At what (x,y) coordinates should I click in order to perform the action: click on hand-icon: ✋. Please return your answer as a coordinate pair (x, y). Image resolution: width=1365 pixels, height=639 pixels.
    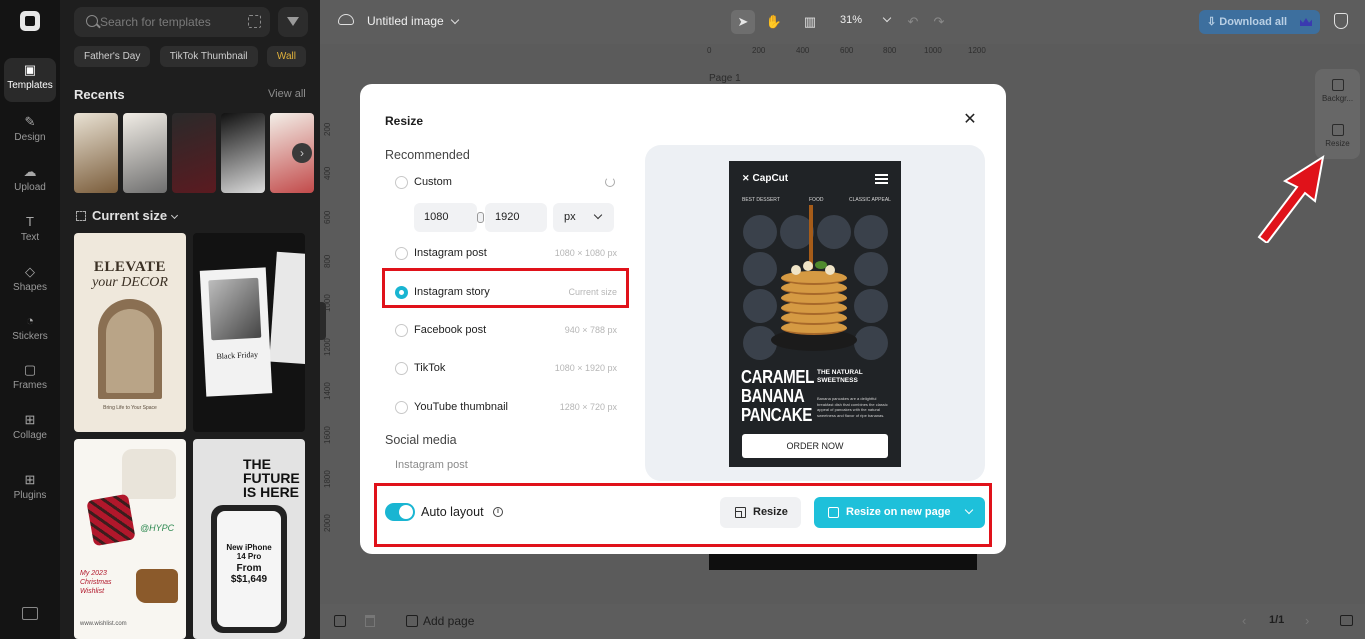
    Looking at the image, I should click on (774, 21).